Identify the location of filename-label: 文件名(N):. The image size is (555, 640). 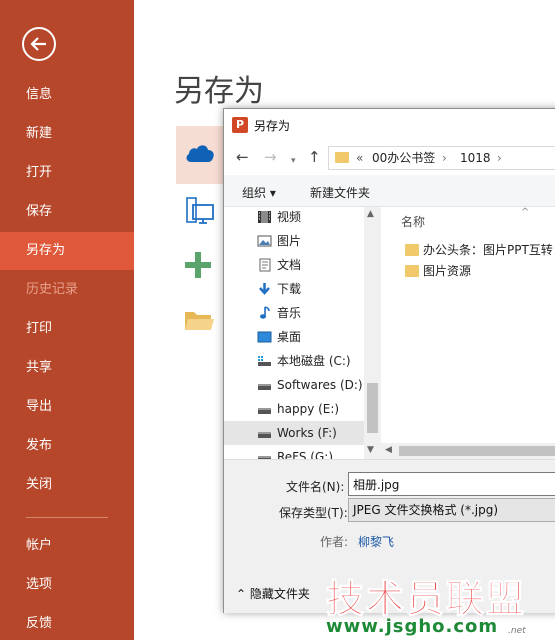
(315, 487).